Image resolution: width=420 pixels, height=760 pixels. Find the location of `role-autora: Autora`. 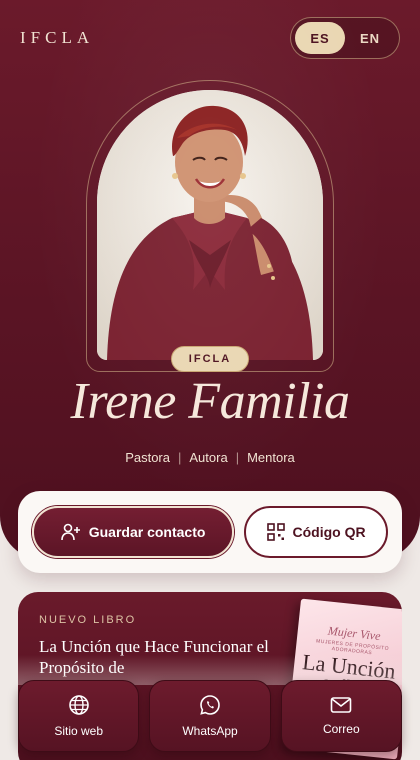

role-autora: Autora is located at coordinates (208, 457).